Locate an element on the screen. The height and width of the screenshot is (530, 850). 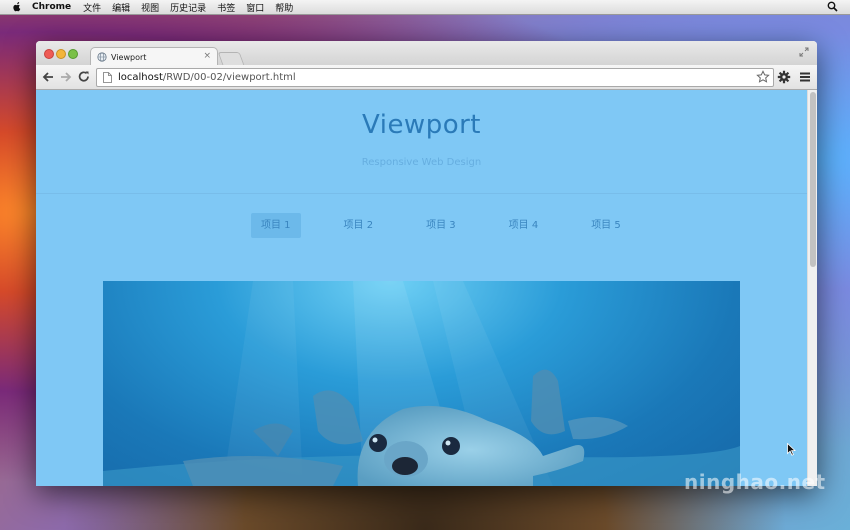
menubar-item-file: 文件 is located at coordinates (92, 7).